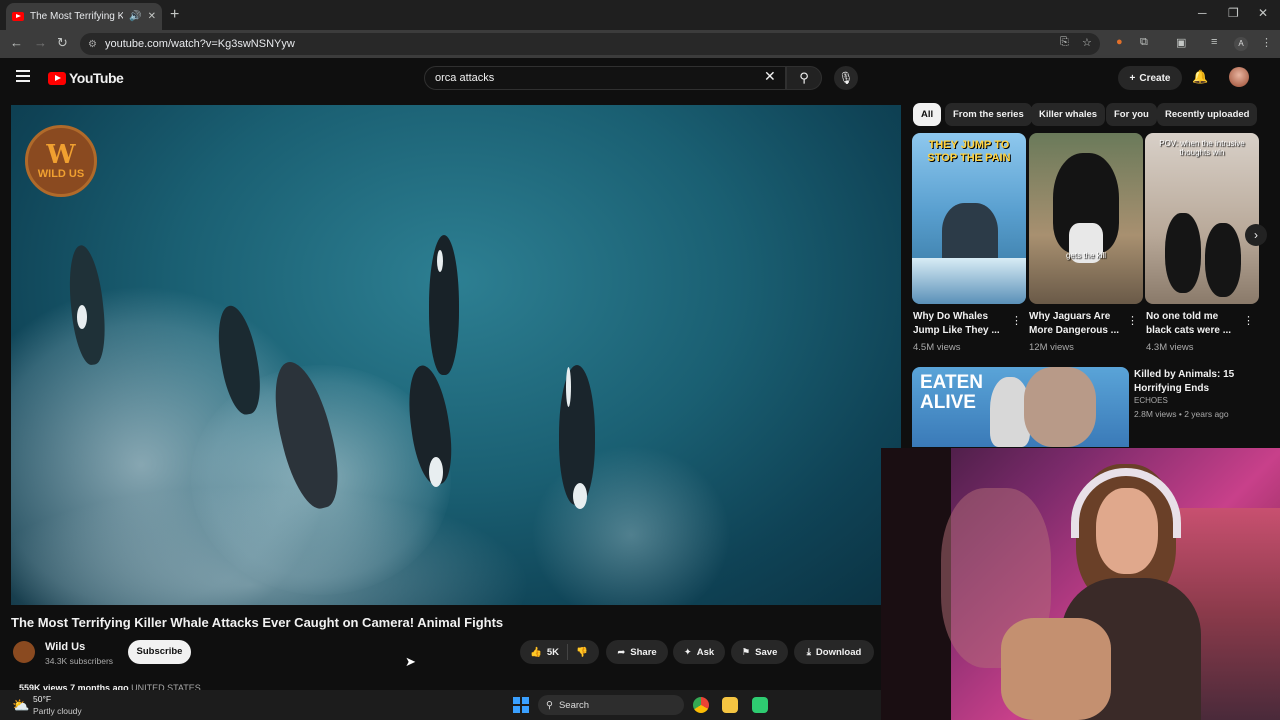  What do you see at coordinates (1199, 381) in the screenshot?
I see `recommended-video-title: Killed by Animals: 15 Horrifying Ends` at bounding box center [1199, 381].